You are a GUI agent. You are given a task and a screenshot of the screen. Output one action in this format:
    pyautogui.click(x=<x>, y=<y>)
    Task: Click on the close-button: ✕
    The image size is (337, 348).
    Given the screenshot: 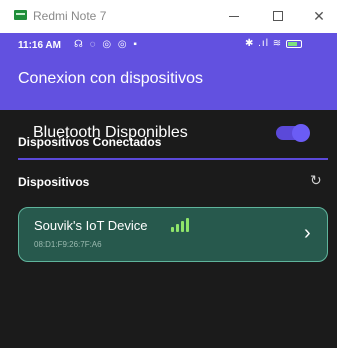 What is the action you would take?
    pyautogui.click(x=319, y=16)
    